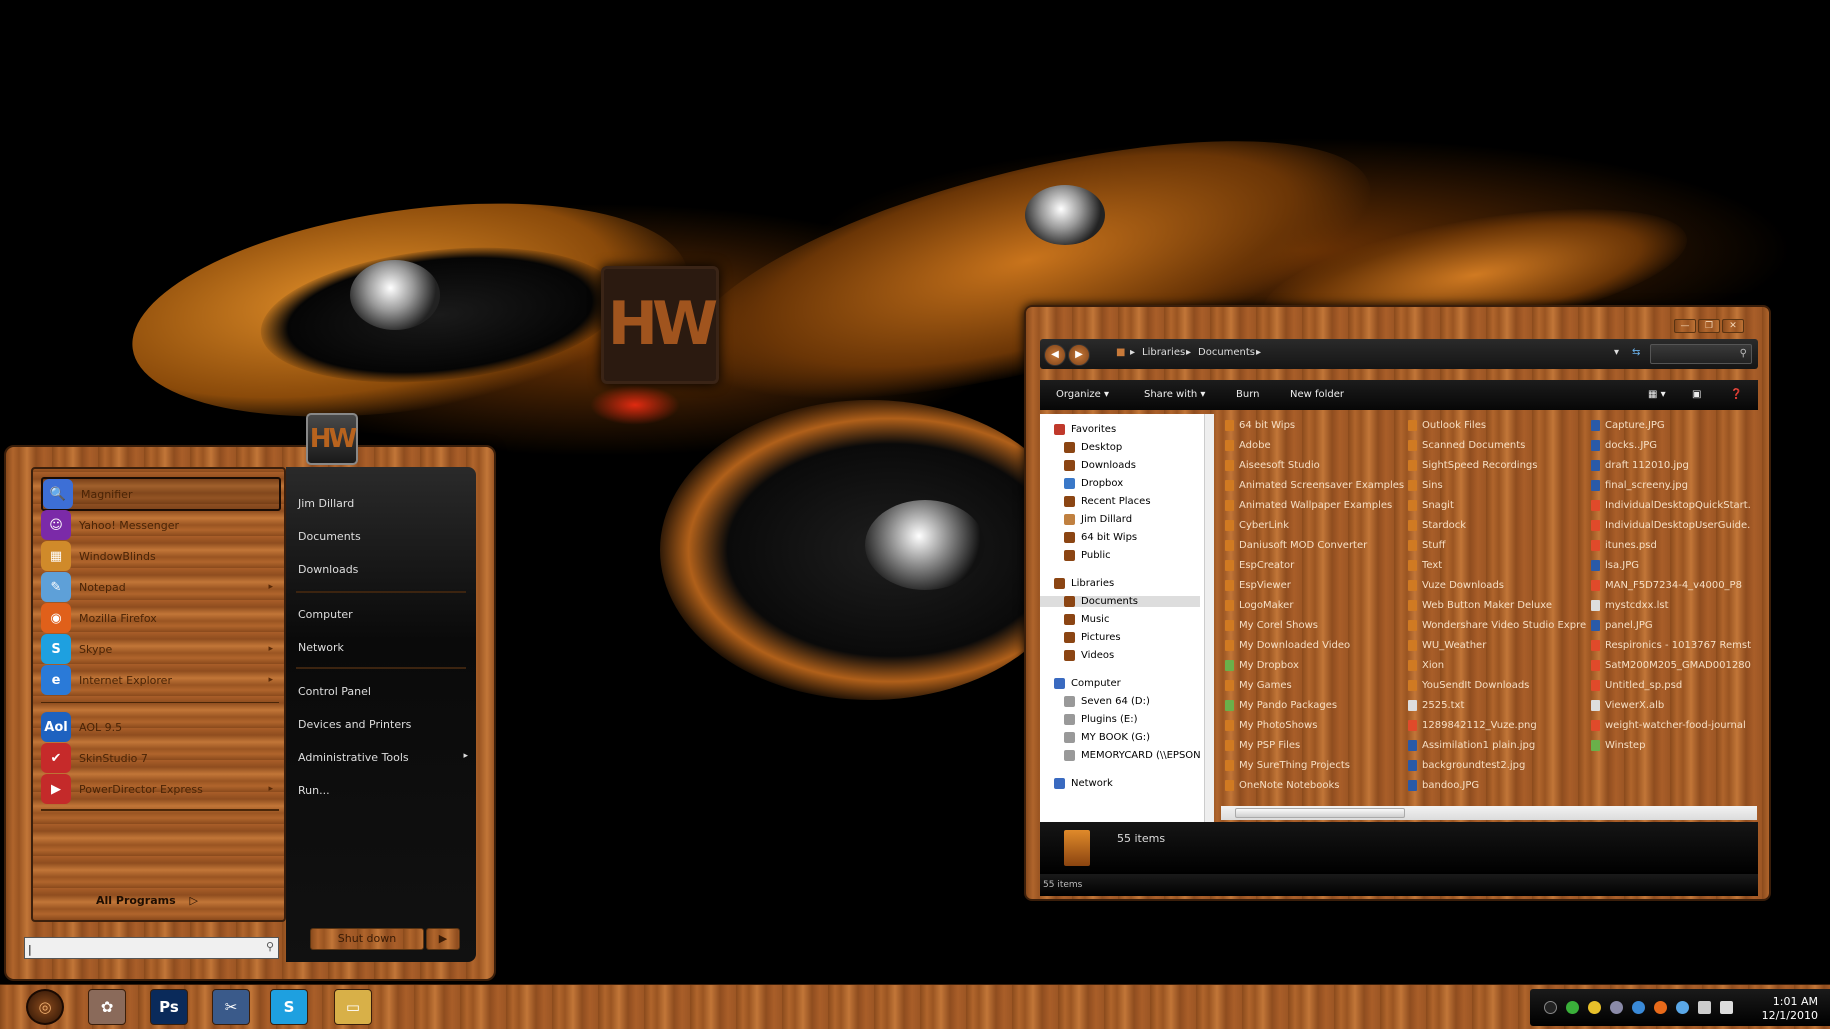 The height and width of the screenshot is (1029, 1830). I want to click on file-item: backgroundtest2.jpg, so click(1497, 765).